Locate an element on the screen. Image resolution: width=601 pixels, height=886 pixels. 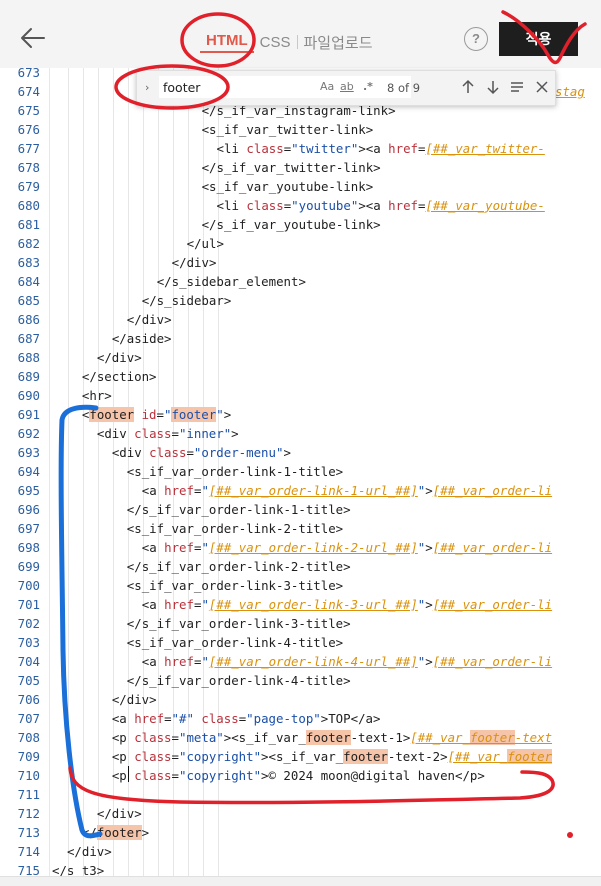
code-line: 682 </ul> is located at coordinates (300, 243).